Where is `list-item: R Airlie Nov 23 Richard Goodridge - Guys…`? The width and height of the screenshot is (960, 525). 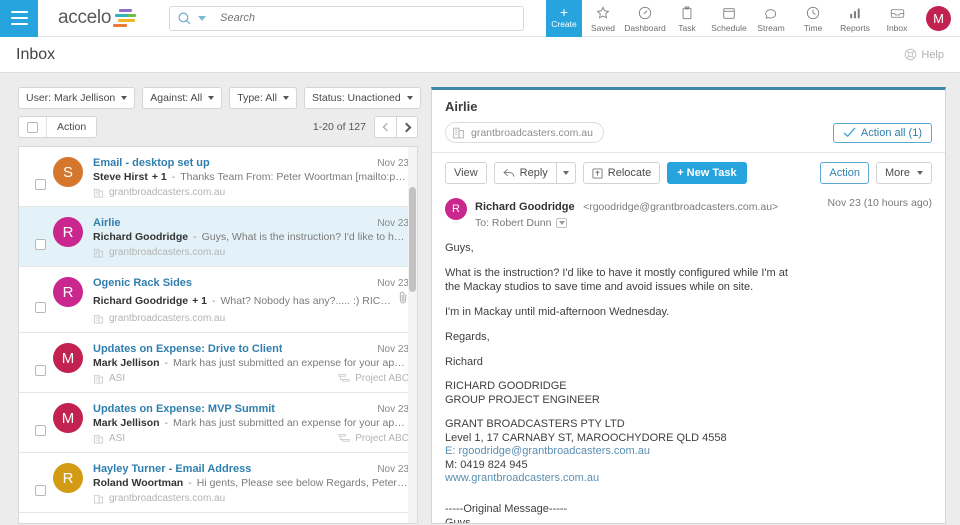 list-item: R Airlie Nov 23 Richard Goodridge - Guys… is located at coordinates (218, 237).